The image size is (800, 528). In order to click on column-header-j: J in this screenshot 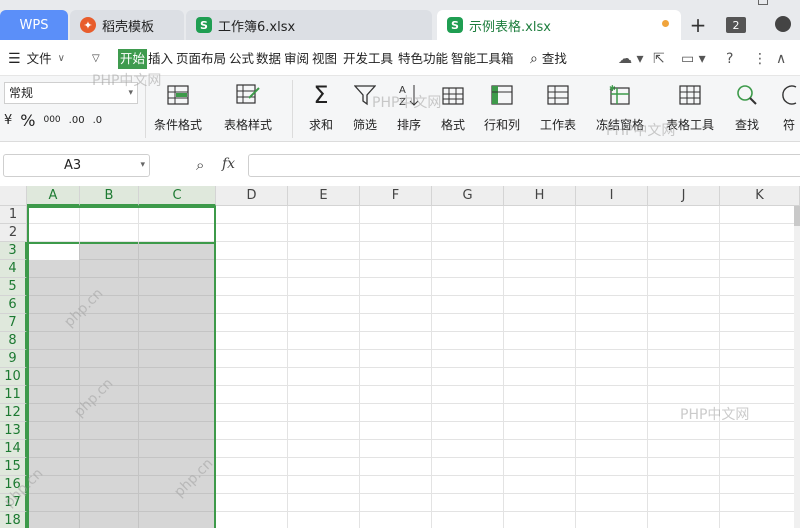, I will do `click(684, 196)`.